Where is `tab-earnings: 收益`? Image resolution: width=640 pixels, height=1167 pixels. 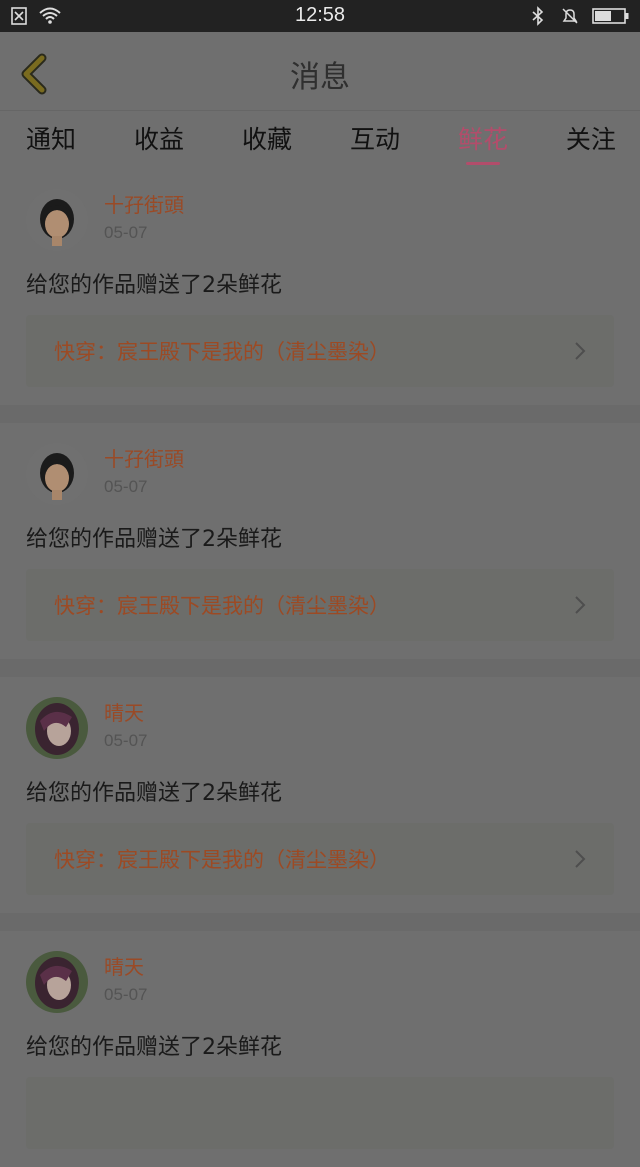 tab-earnings: 收益 is located at coordinates (159, 140).